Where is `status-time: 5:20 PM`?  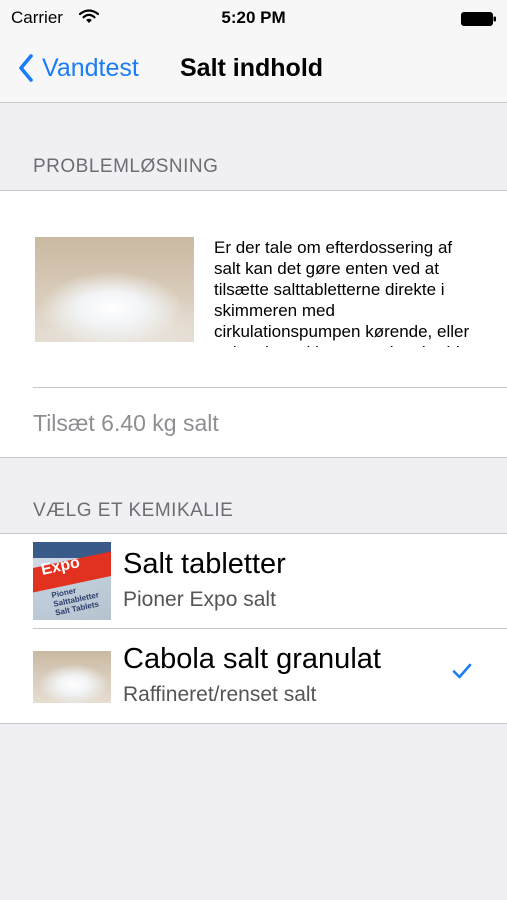 status-time: 5:20 PM is located at coordinates (253, 17).